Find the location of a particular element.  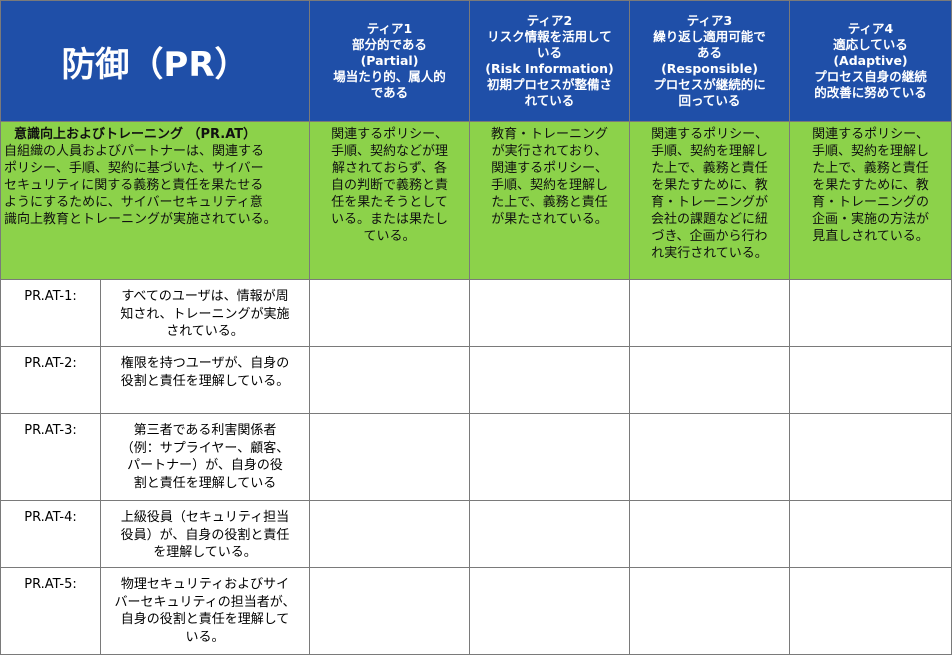

subcategory-description-line: 知され、トレーニングが実施 is located at coordinates (205, 314).